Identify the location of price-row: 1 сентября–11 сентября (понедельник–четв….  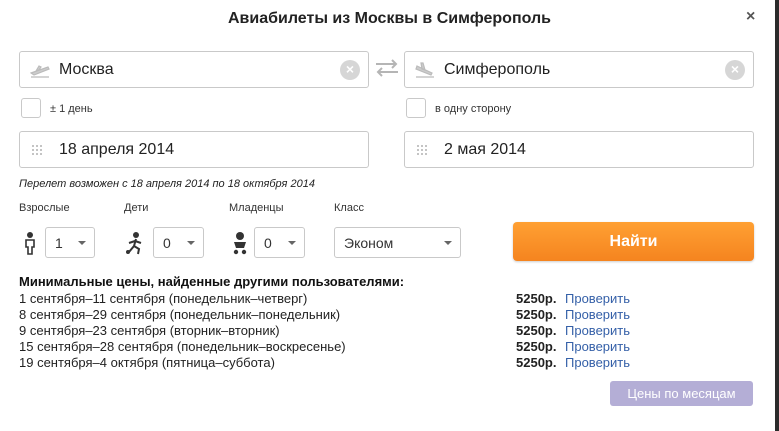
(389, 299).